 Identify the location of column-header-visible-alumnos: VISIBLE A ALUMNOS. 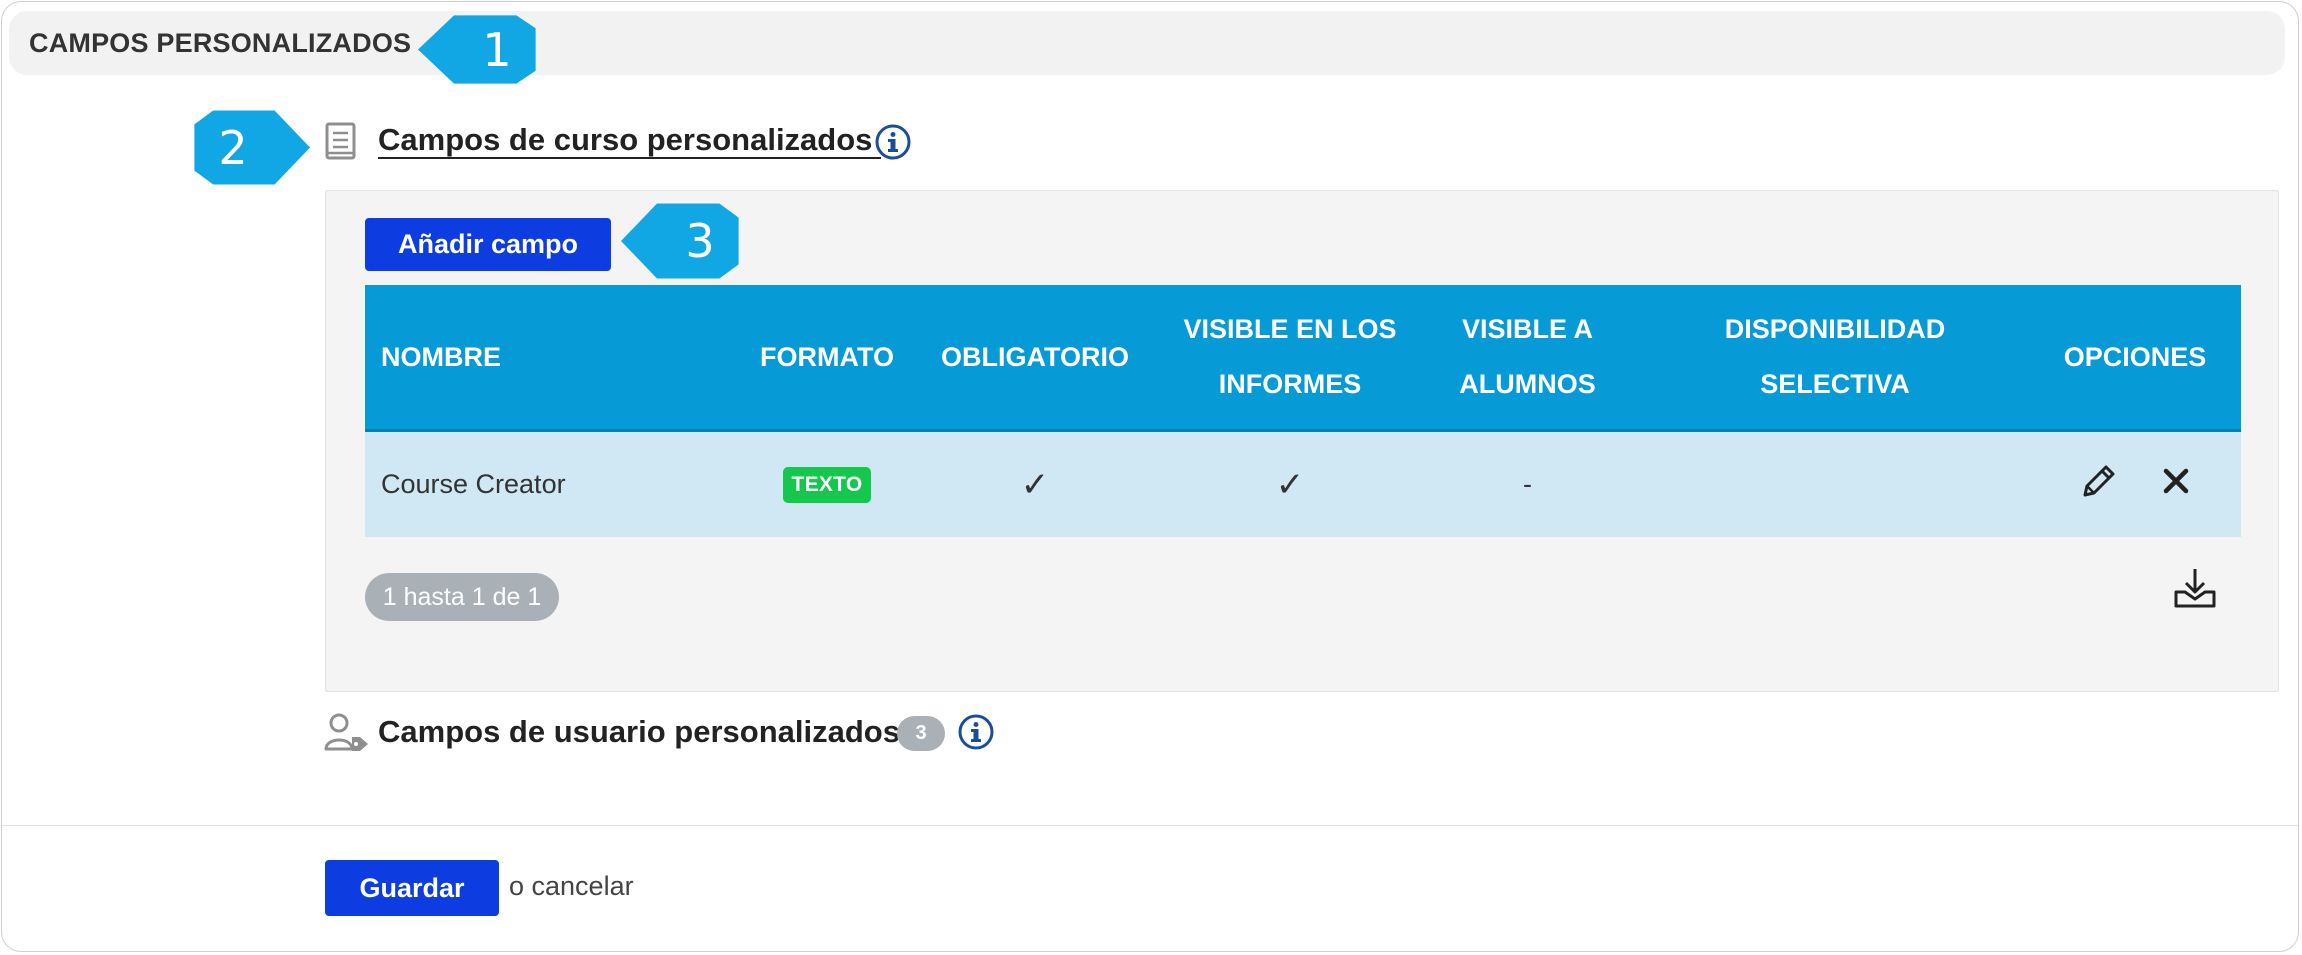
(1527, 357).